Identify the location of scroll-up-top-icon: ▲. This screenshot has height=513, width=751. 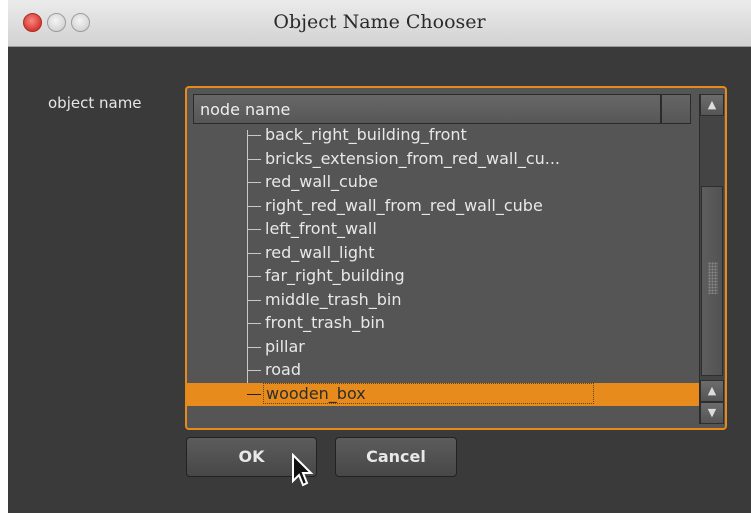
(712, 105).